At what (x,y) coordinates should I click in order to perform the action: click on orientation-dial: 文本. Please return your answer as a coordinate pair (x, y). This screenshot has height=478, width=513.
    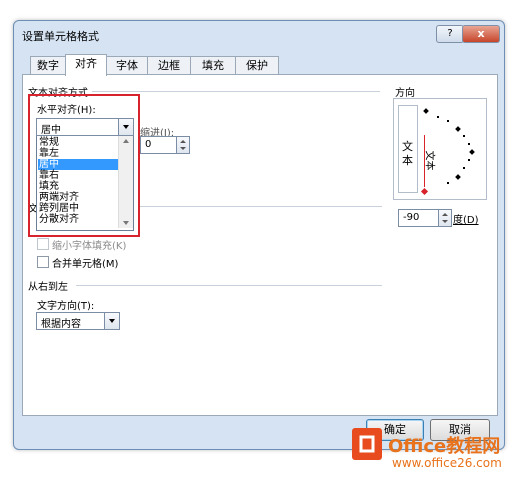
    Looking at the image, I should click on (451, 150).